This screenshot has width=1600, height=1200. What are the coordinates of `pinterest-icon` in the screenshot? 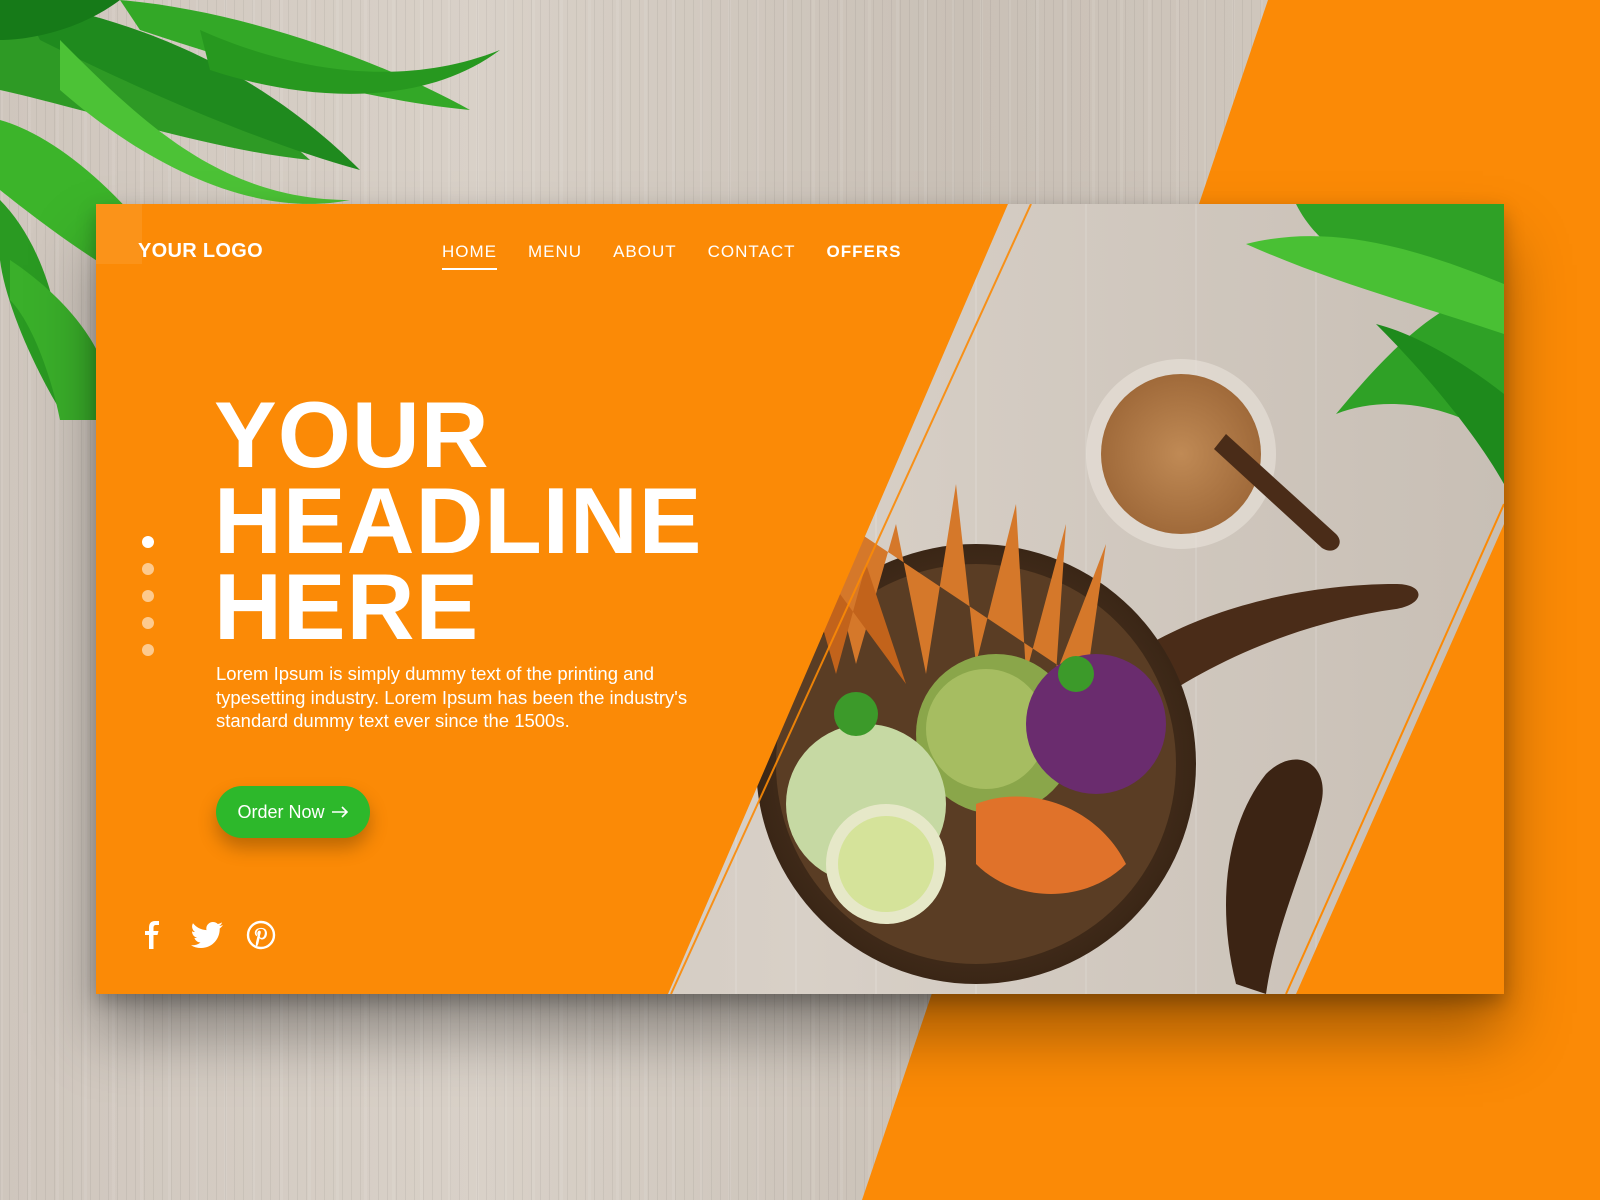 It's located at (261, 935).